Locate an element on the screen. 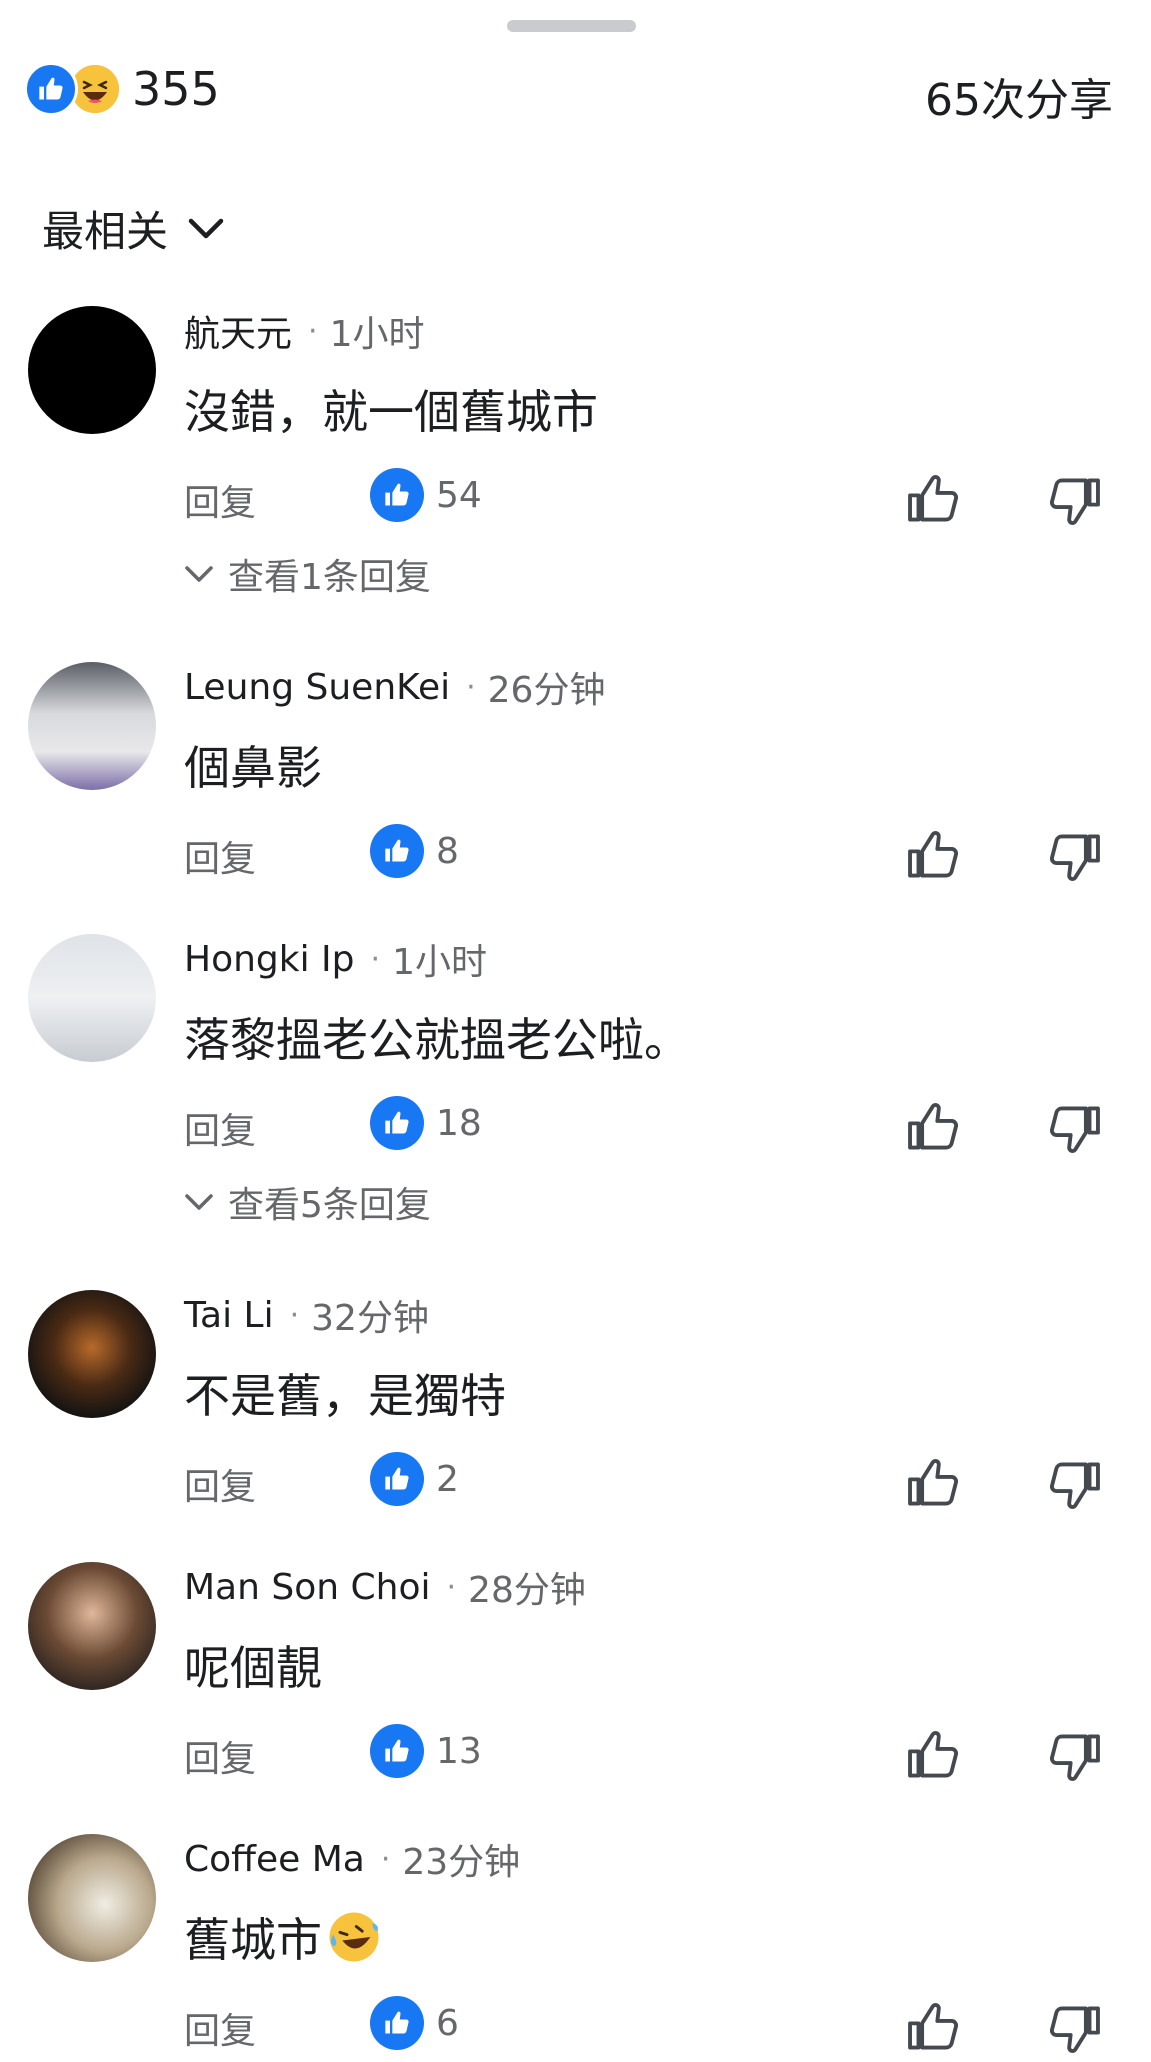 The width and height of the screenshot is (1151, 2062). like-count: 8 is located at coordinates (447, 851).